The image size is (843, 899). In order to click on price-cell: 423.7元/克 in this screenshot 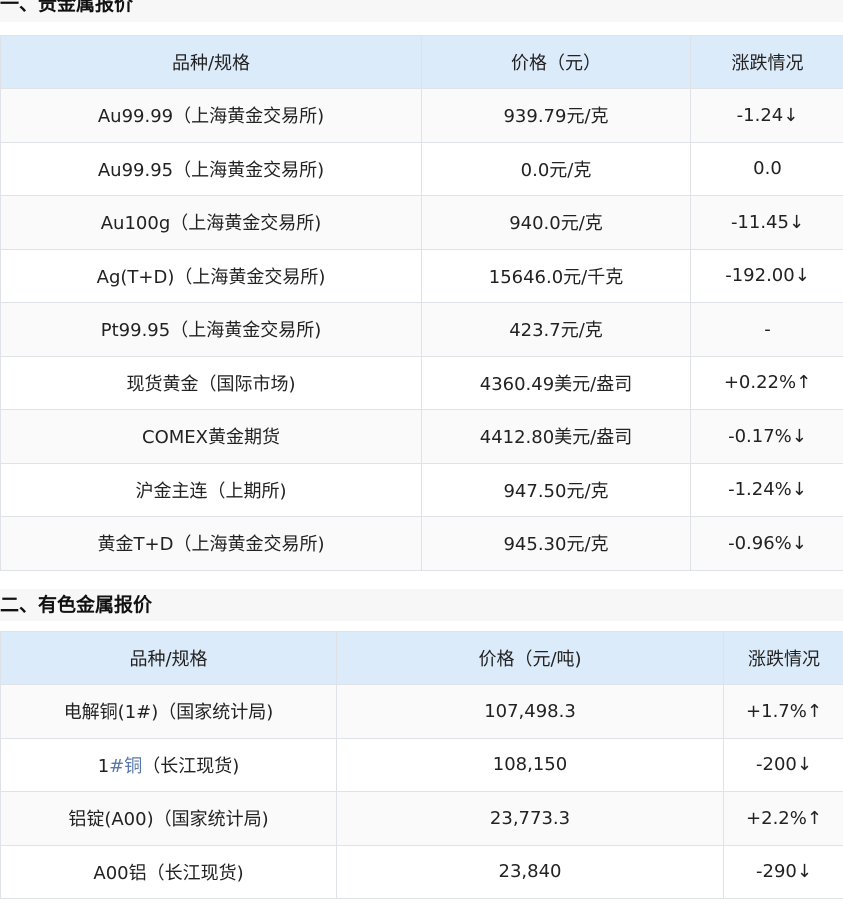, I will do `click(556, 329)`.